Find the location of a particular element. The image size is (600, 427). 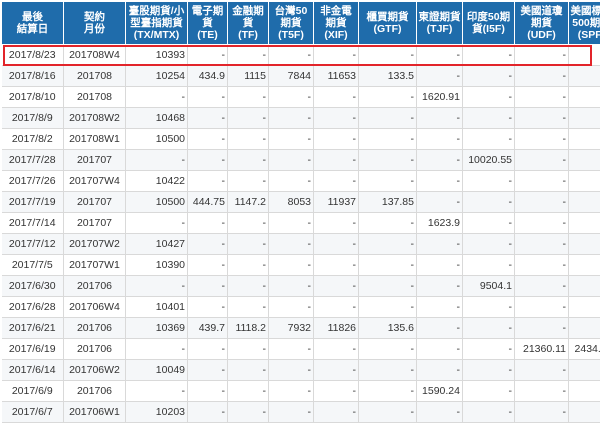

table-row: 2017/6/30201706-------9504.1-- is located at coordinates (300, 286).